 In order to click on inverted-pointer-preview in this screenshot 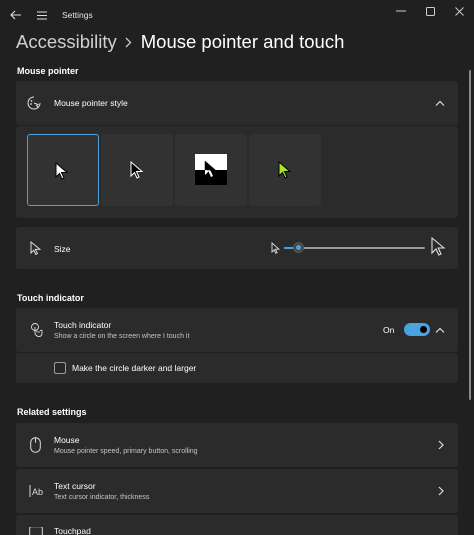, I will do `click(211, 169)`.